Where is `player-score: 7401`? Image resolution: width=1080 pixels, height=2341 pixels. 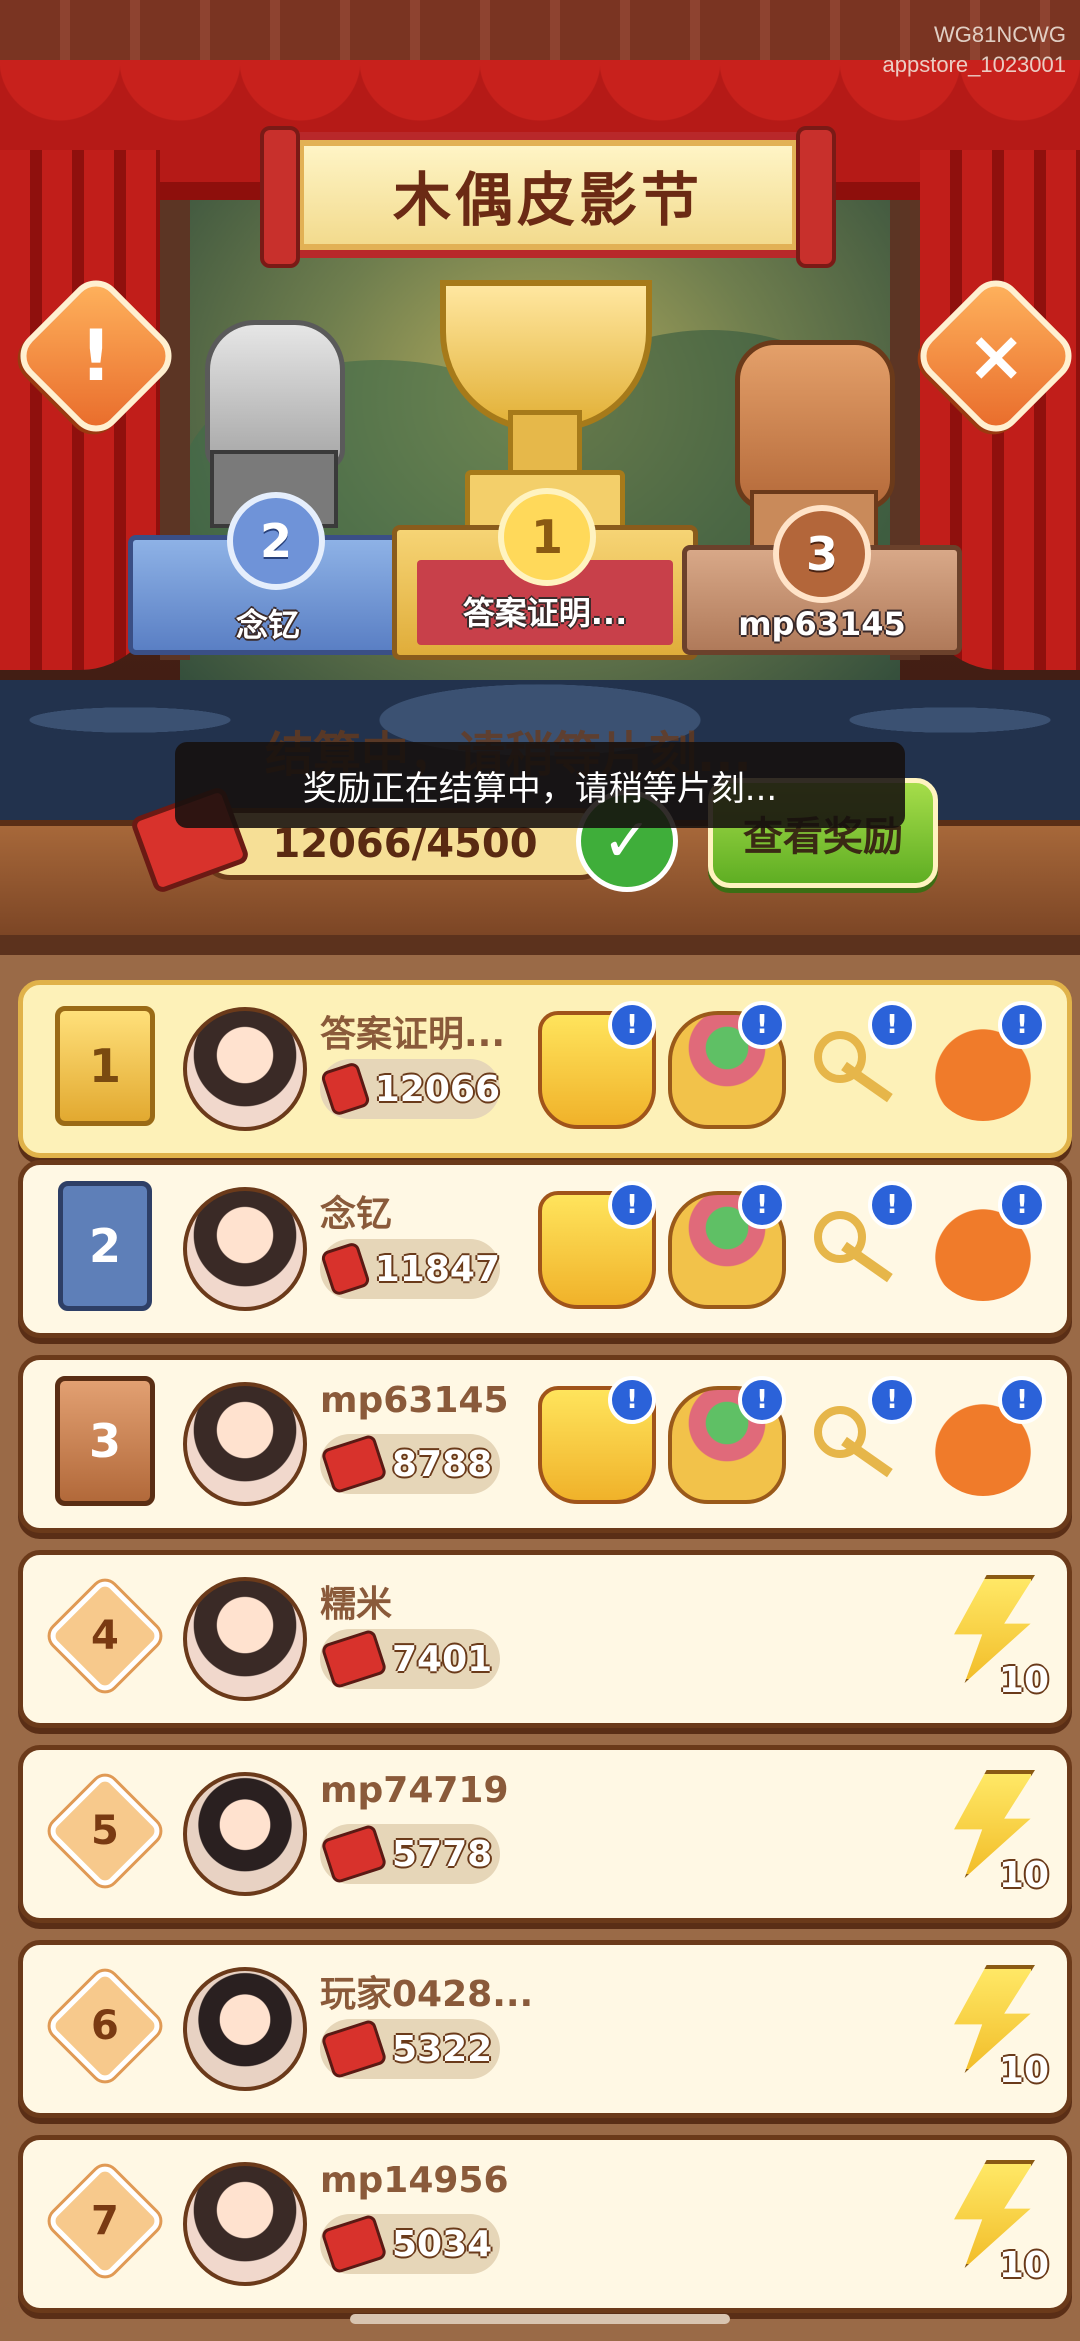 player-score: 7401 is located at coordinates (442, 1659).